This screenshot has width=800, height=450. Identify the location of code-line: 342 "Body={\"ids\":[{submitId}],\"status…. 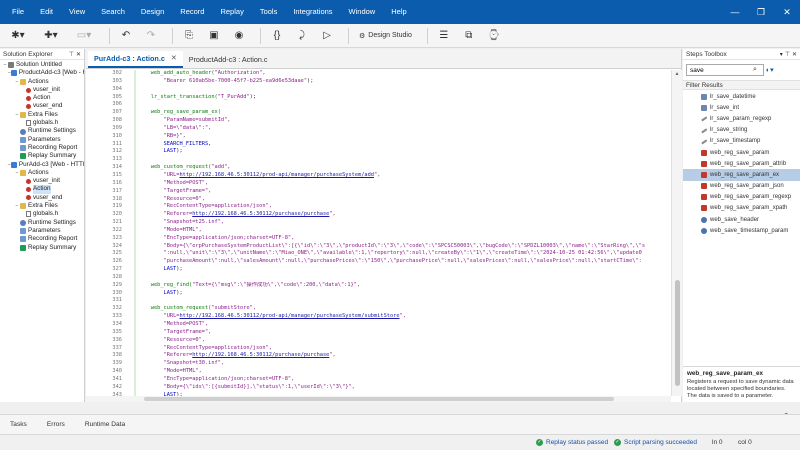
(378, 388).